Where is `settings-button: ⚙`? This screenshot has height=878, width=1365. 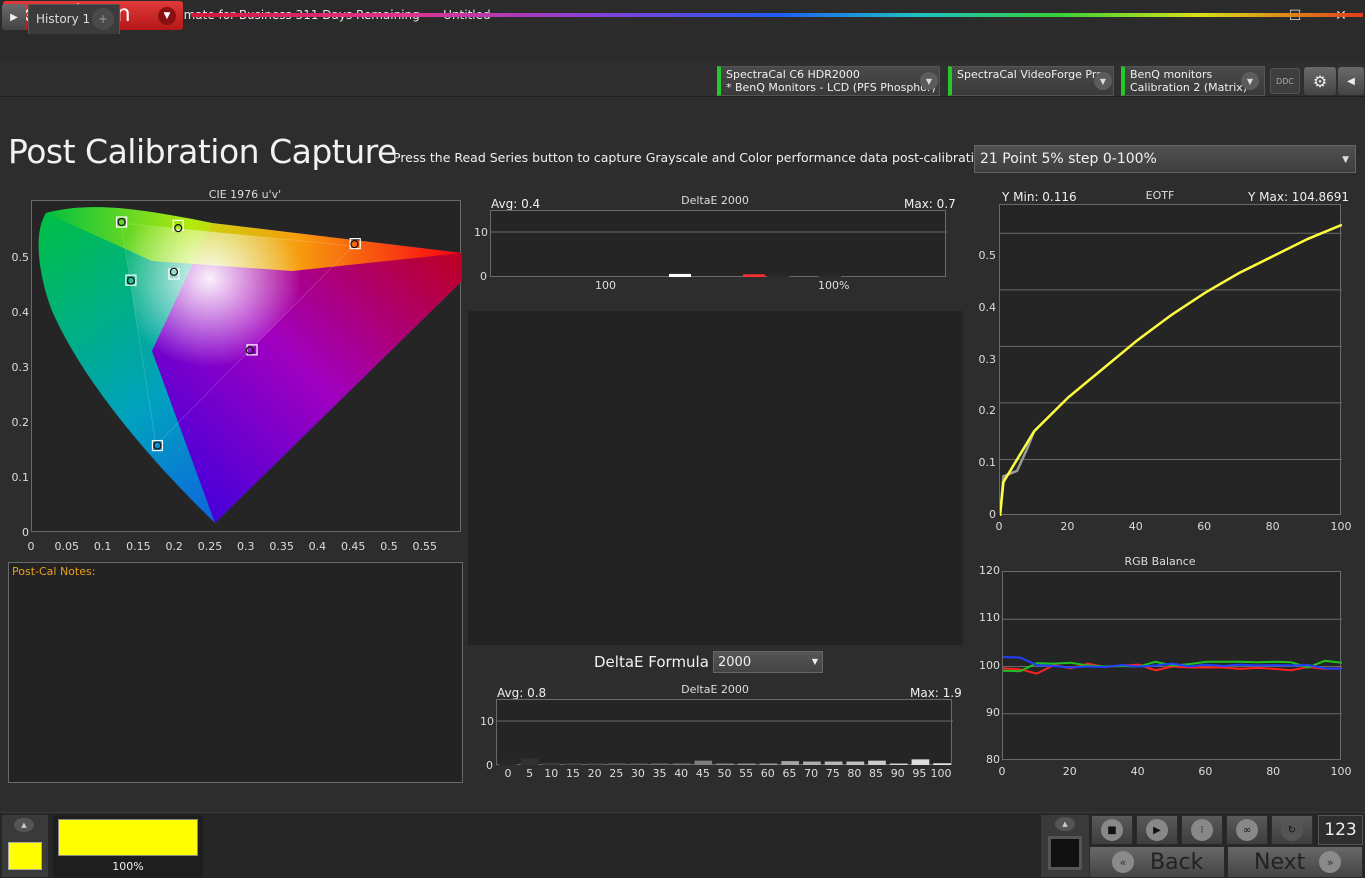
settings-button: ⚙ is located at coordinates (1320, 81).